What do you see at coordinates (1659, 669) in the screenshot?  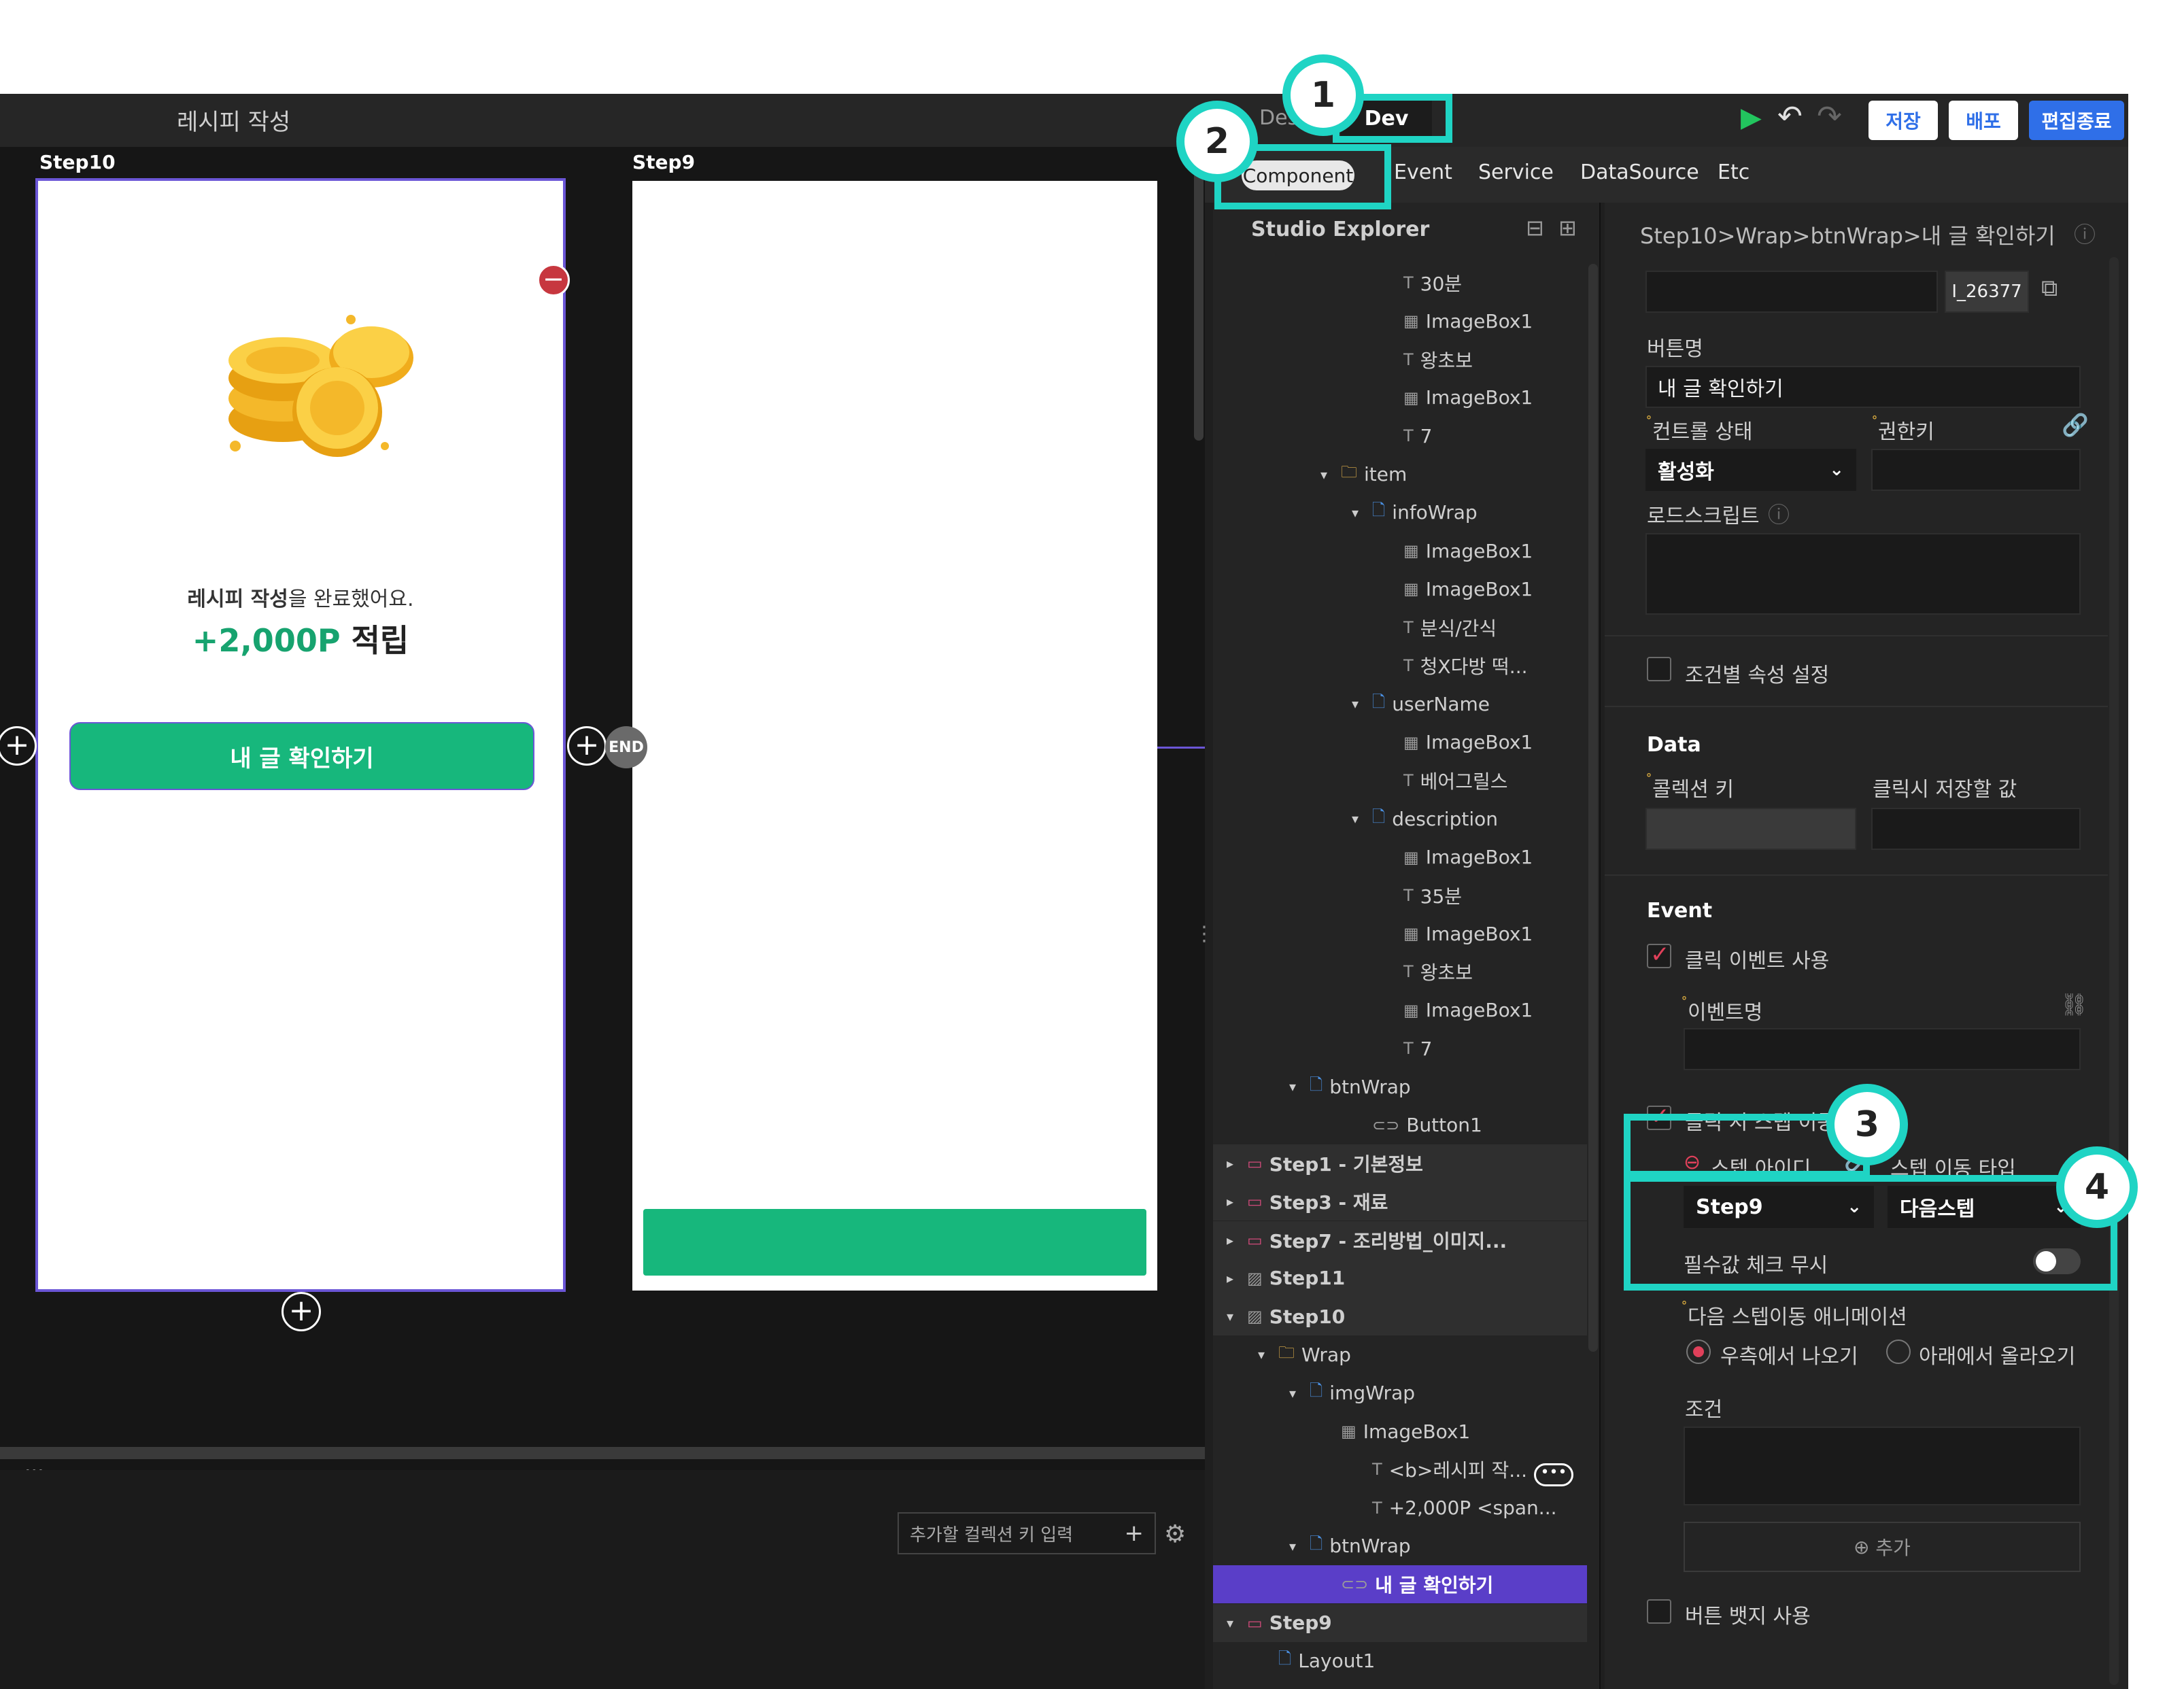 I see `conditional-attr-checkbox` at bounding box center [1659, 669].